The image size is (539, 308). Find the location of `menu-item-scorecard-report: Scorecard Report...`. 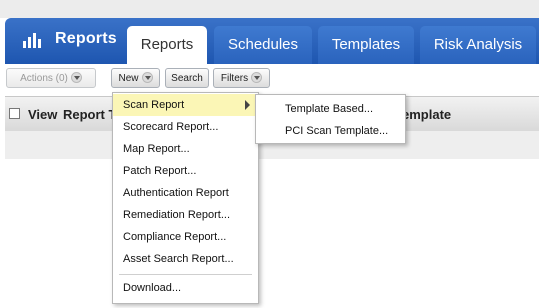

menu-item-scorecard-report: Scorecard Report... is located at coordinates (185, 127).